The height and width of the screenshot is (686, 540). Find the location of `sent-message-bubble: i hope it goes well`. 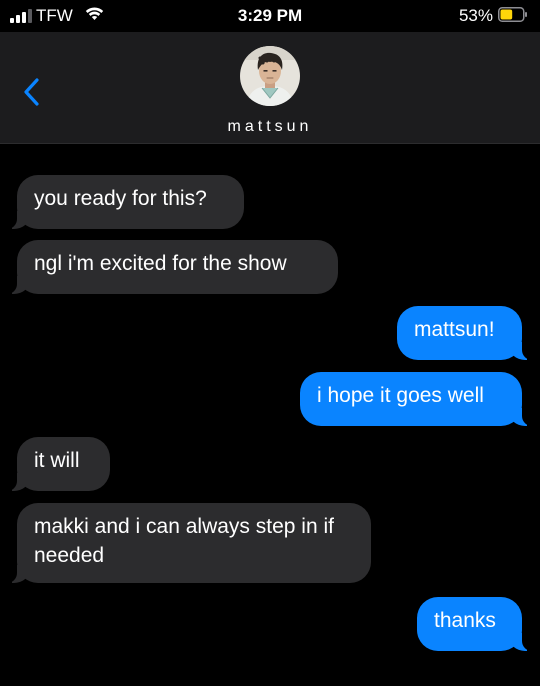

sent-message-bubble: i hope it goes well is located at coordinates (418, 399).